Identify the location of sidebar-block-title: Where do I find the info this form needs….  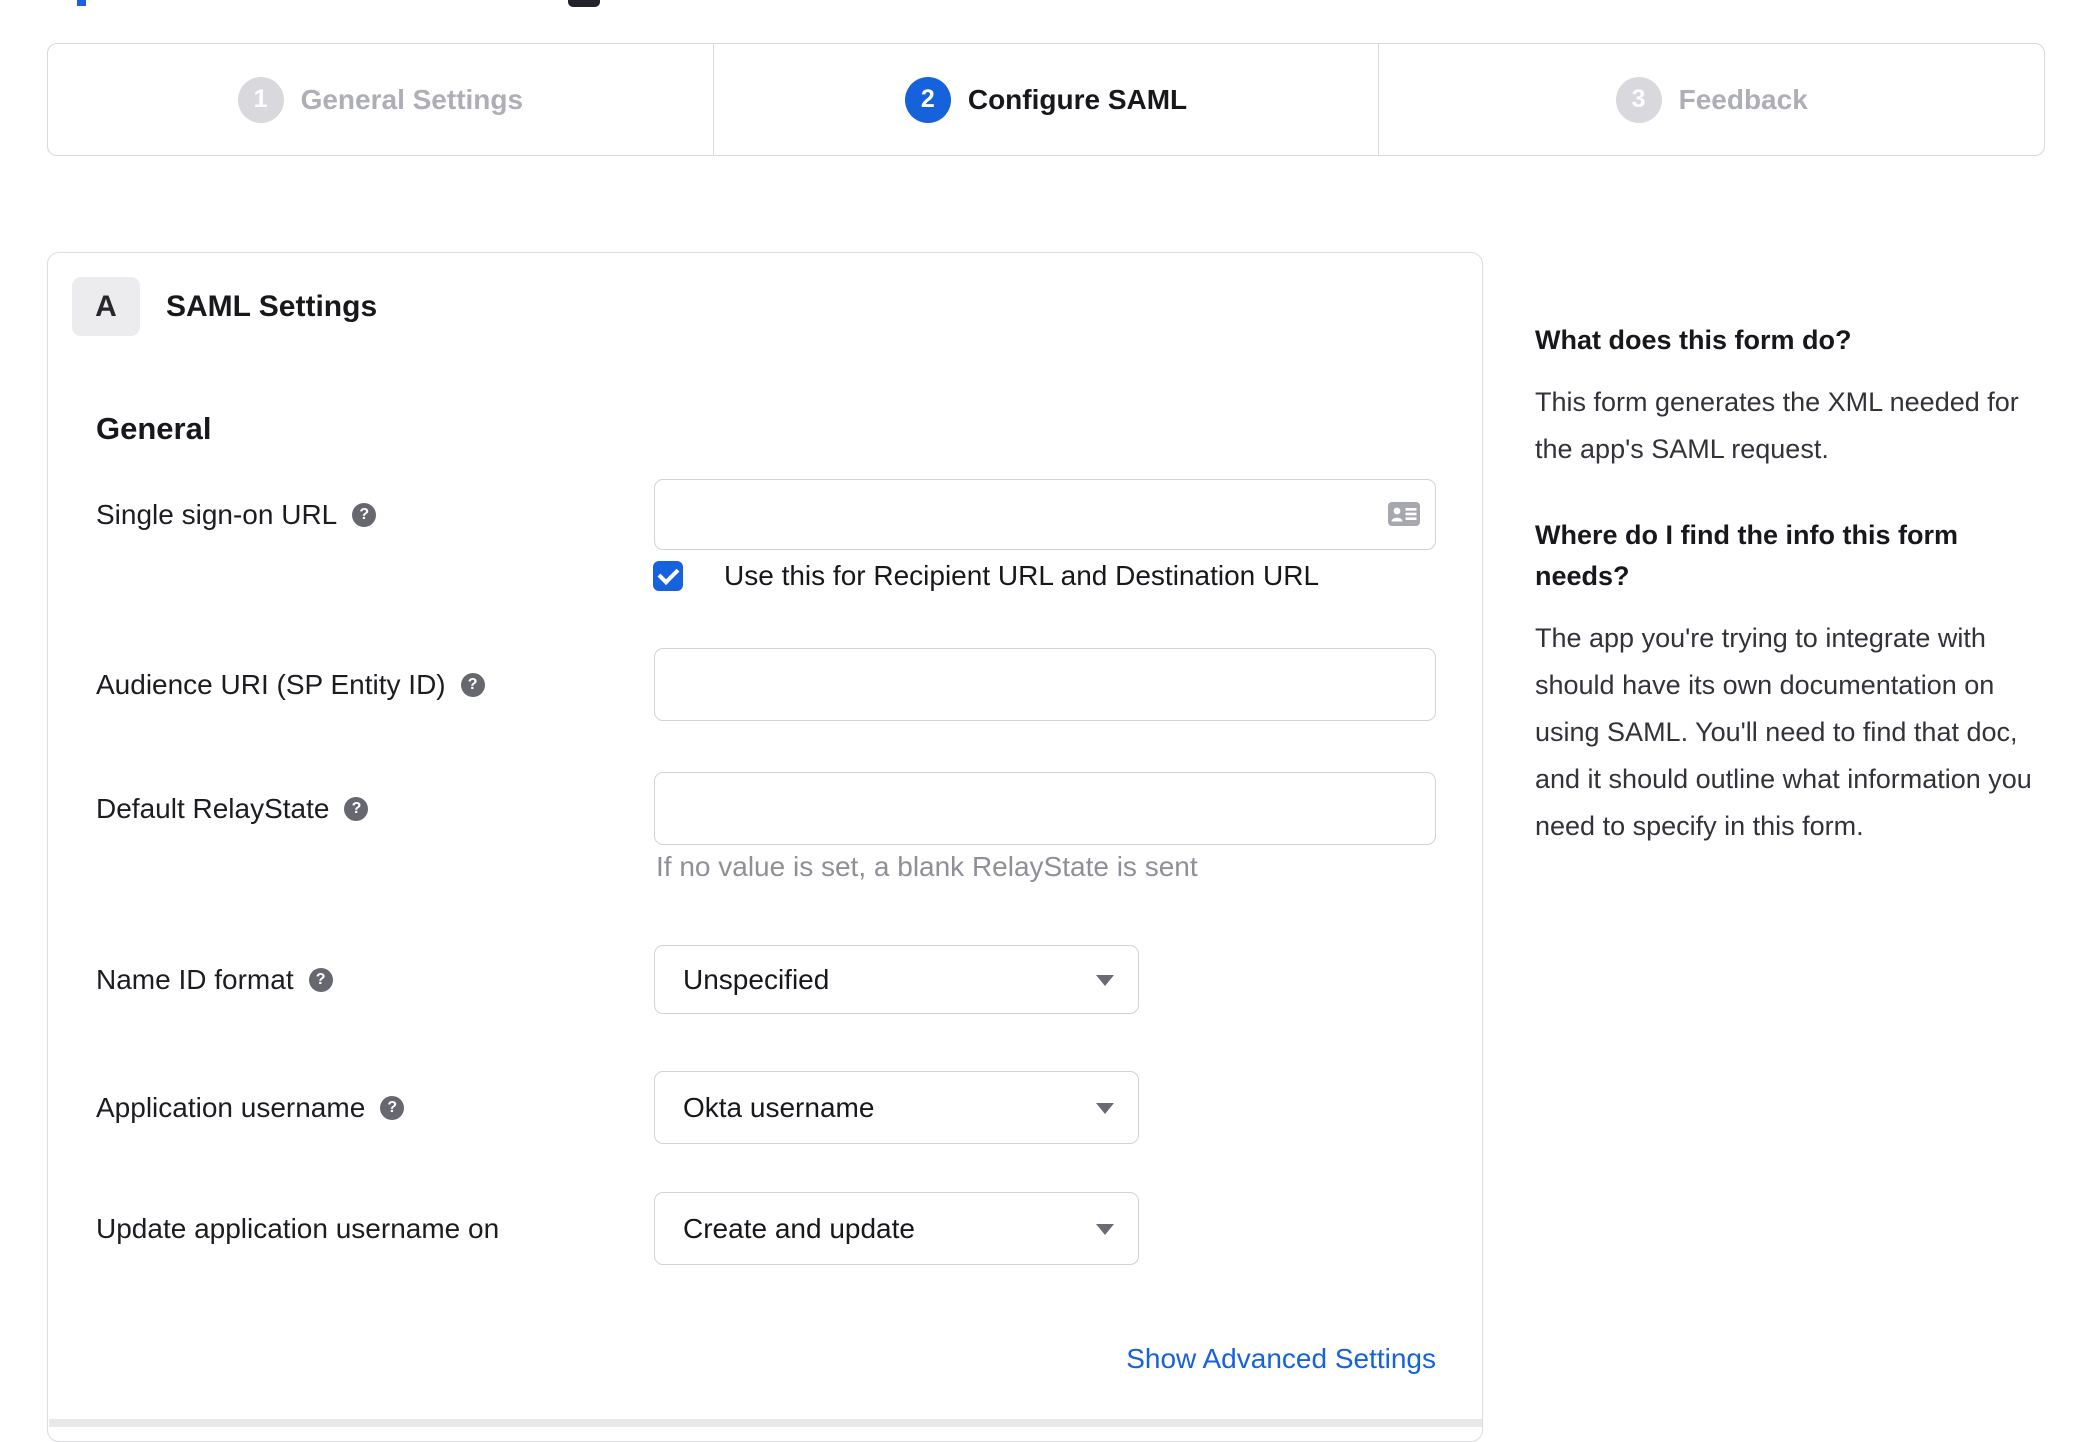
(1746, 555).